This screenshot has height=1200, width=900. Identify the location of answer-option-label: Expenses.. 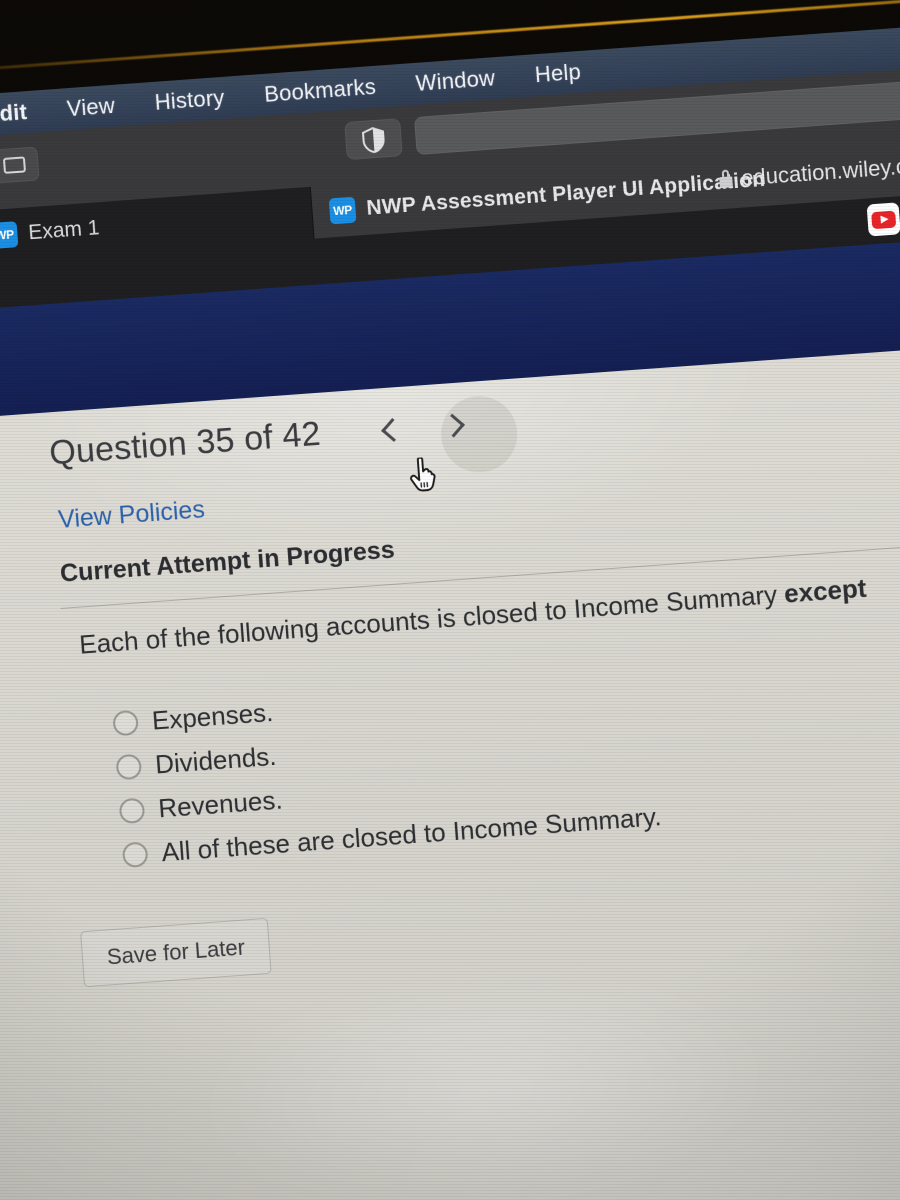
(212, 716).